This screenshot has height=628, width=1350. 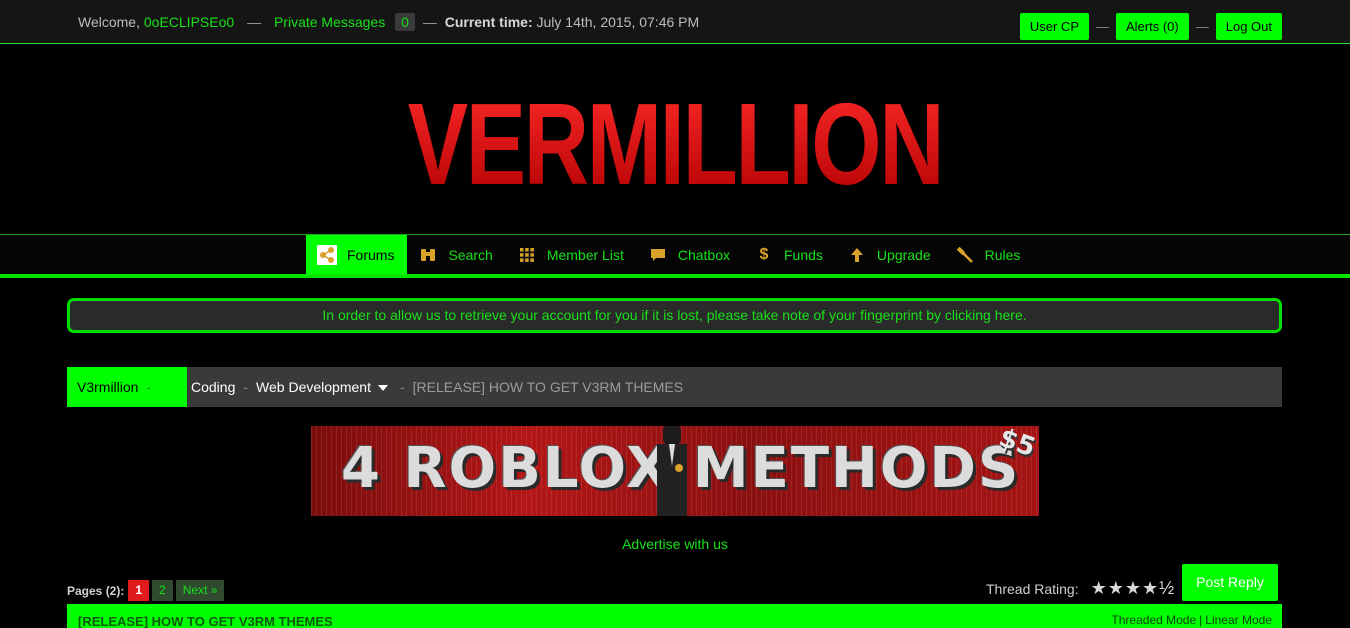 What do you see at coordinates (1080, 588) in the screenshot?
I see `thread-rating: Thread Rating: ★★★★½` at bounding box center [1080, 588].